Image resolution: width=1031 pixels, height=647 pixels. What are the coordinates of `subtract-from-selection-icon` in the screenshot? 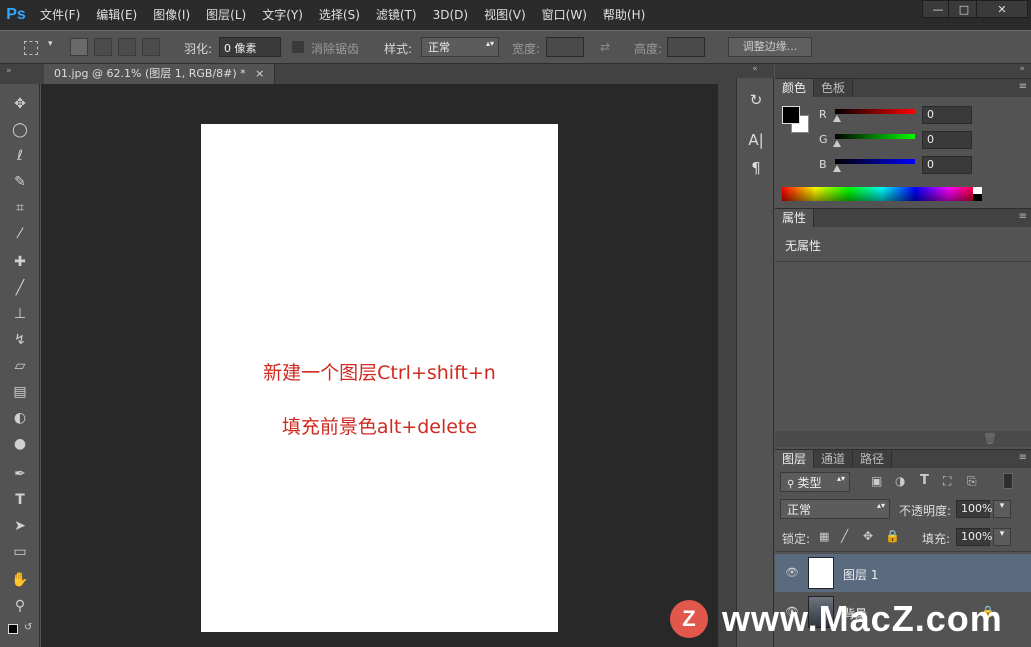 It's located at (127, 47).